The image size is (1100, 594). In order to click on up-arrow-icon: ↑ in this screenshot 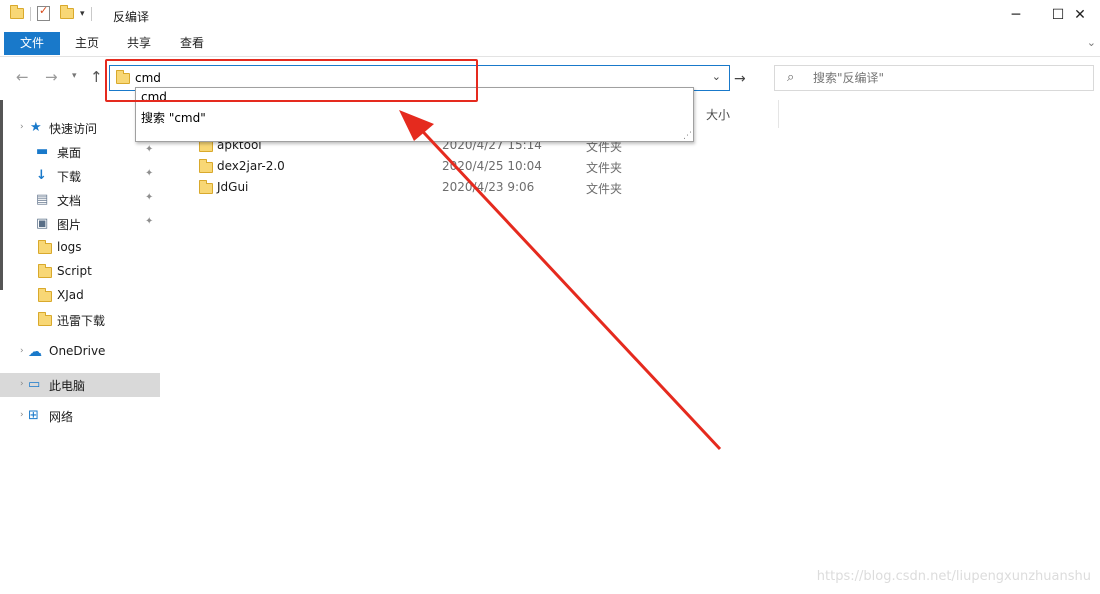, I will do `click(96, 77)`.